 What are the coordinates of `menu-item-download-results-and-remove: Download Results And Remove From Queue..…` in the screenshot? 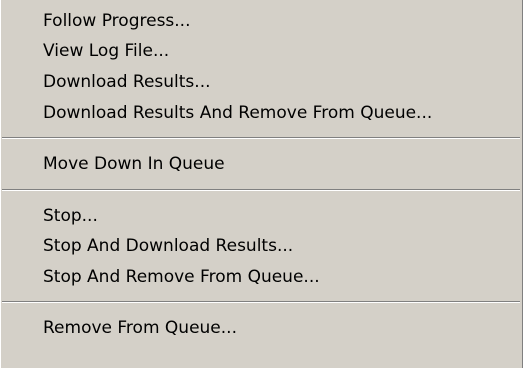 It's located at (261, 113).